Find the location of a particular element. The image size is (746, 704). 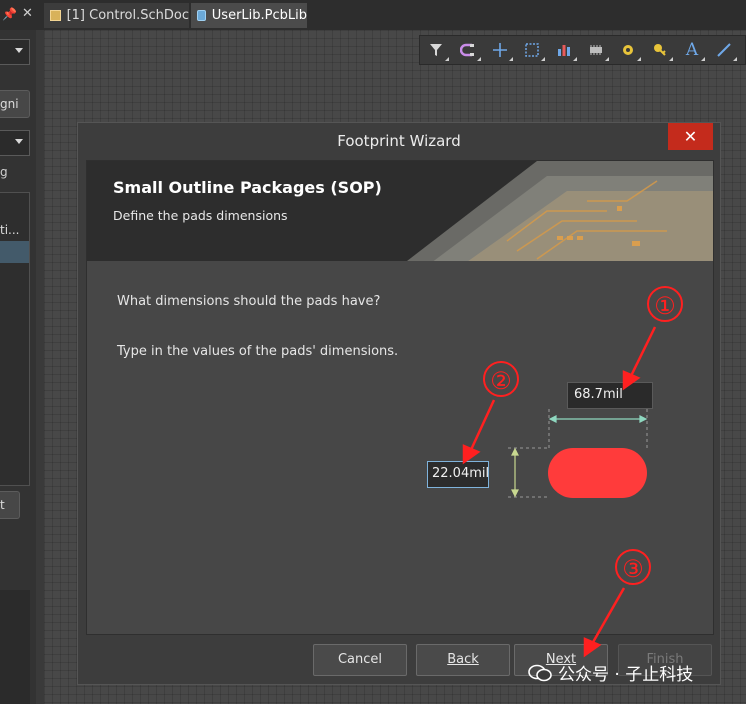

watermark: 公众号 · 子止科技 is located at coordinates (610, 672).